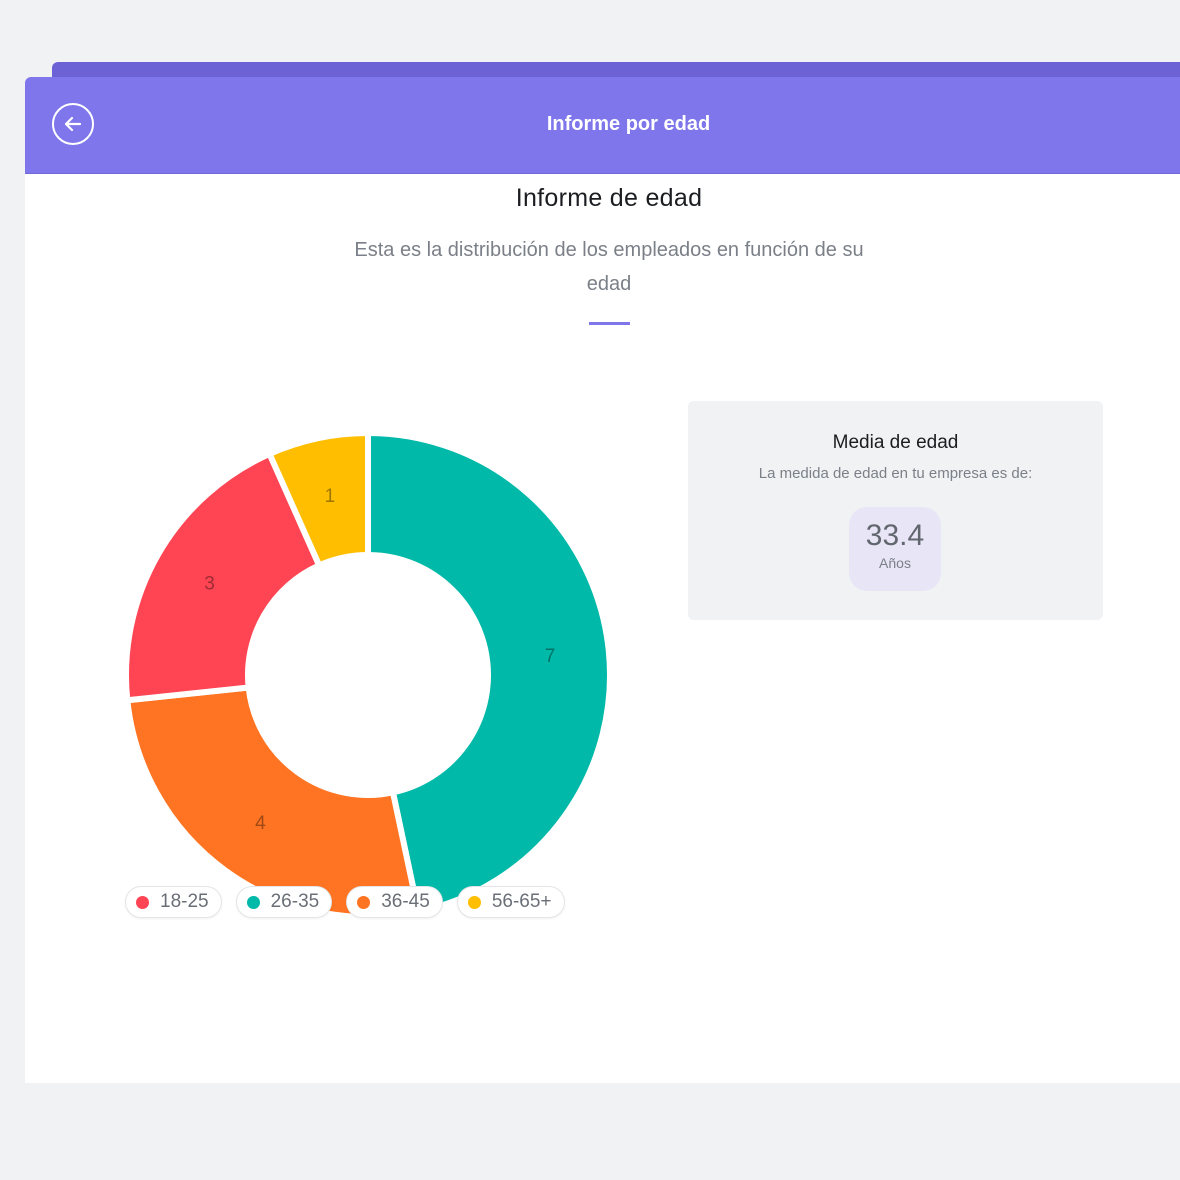 This screenshot has width=1180, height=1180. I want to click on legend-item-26-35: 26-35, so click(284, 902).